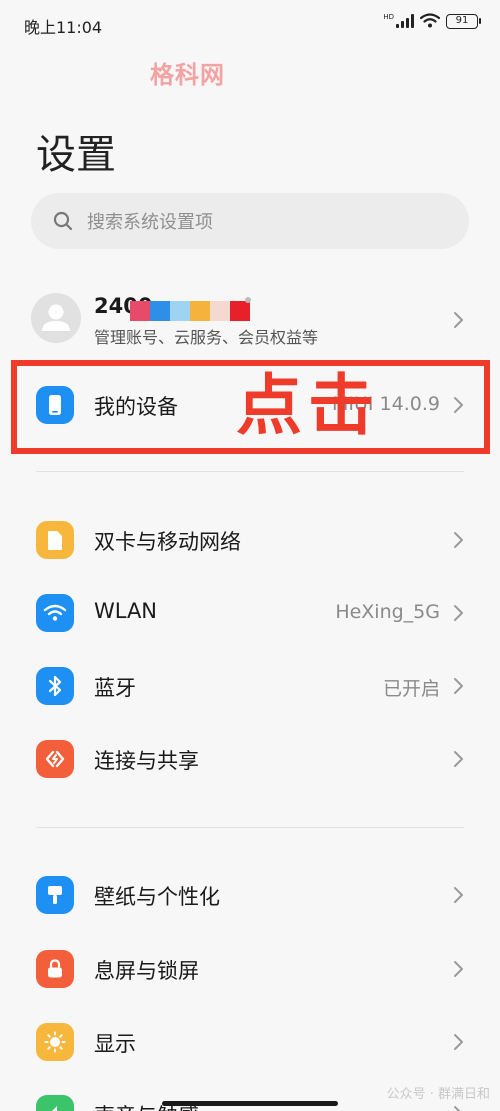 This screenshot has width=500, height=1111. What do you see at coordinates (250, 758) in the screenshot?
I see `connection-sharing-row: 连接与共享` at bounding box center [250, 758].